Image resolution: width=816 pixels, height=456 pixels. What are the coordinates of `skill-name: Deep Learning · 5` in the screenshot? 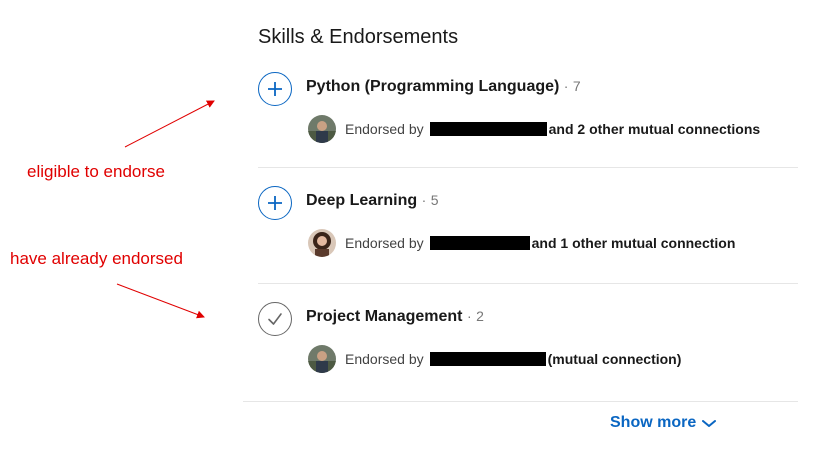 It's located at (372, 201).